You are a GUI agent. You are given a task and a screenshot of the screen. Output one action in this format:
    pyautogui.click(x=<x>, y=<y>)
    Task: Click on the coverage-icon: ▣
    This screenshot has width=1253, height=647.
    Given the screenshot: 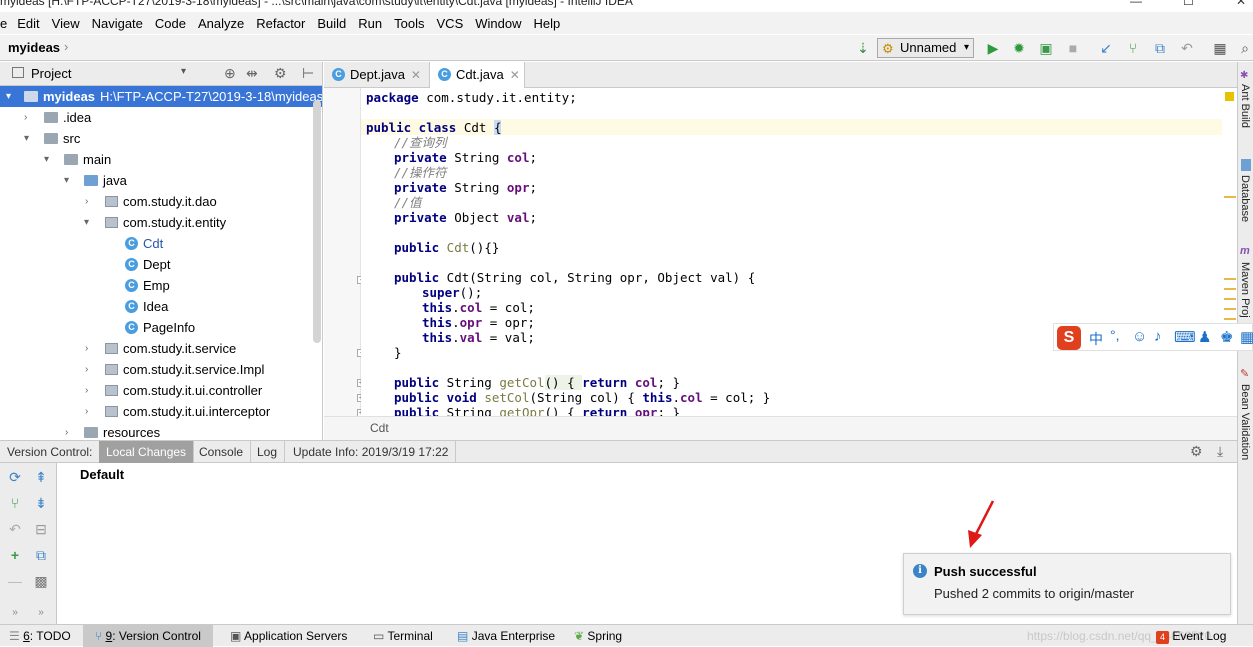 What is the action you would take?
    pyautogui.click(x=1046, y=48)
    